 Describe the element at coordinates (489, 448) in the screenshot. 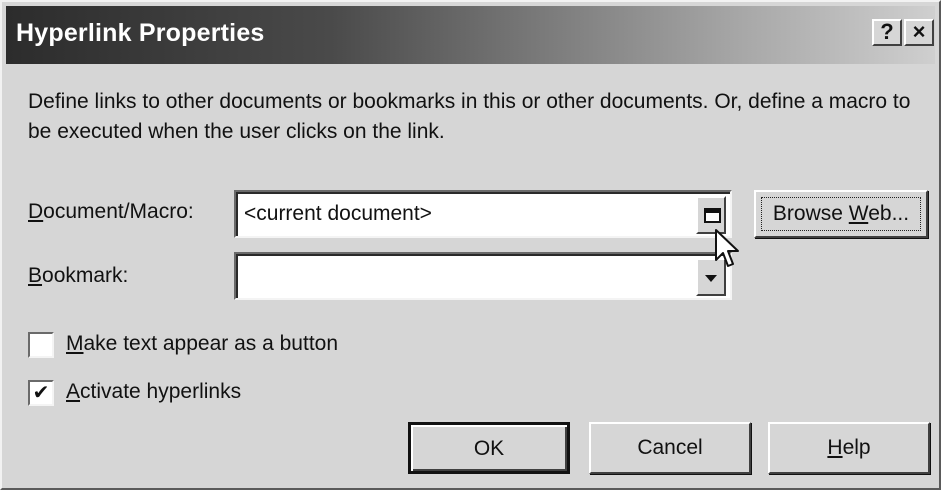

I see `ok-button: OK` at that location.